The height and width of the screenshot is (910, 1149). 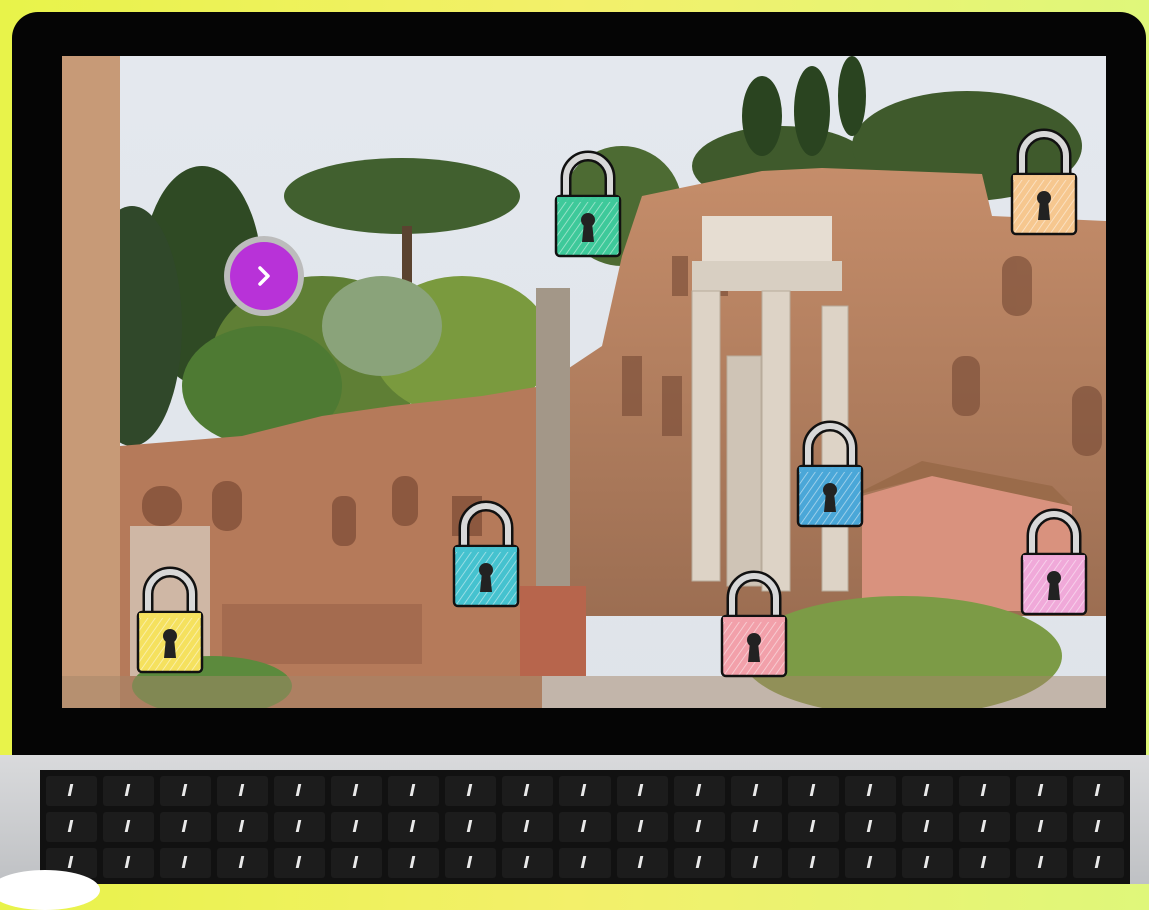 I want to click on lock-orange, so click(x=1044, y=182).